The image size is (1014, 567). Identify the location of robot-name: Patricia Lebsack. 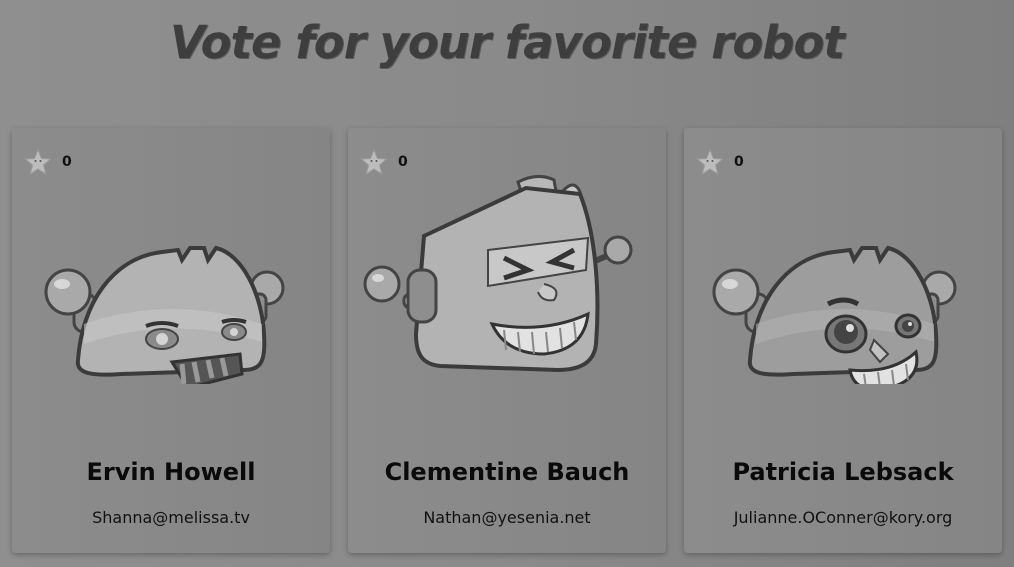
(843, 472).